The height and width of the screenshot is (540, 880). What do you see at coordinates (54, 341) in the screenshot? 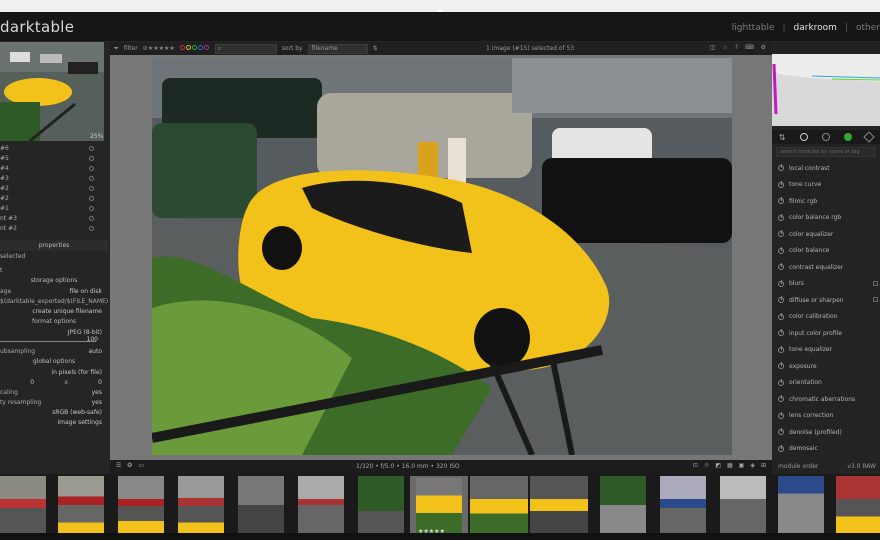
I see `quality-slider: 100` at bounding box center [54, 341].